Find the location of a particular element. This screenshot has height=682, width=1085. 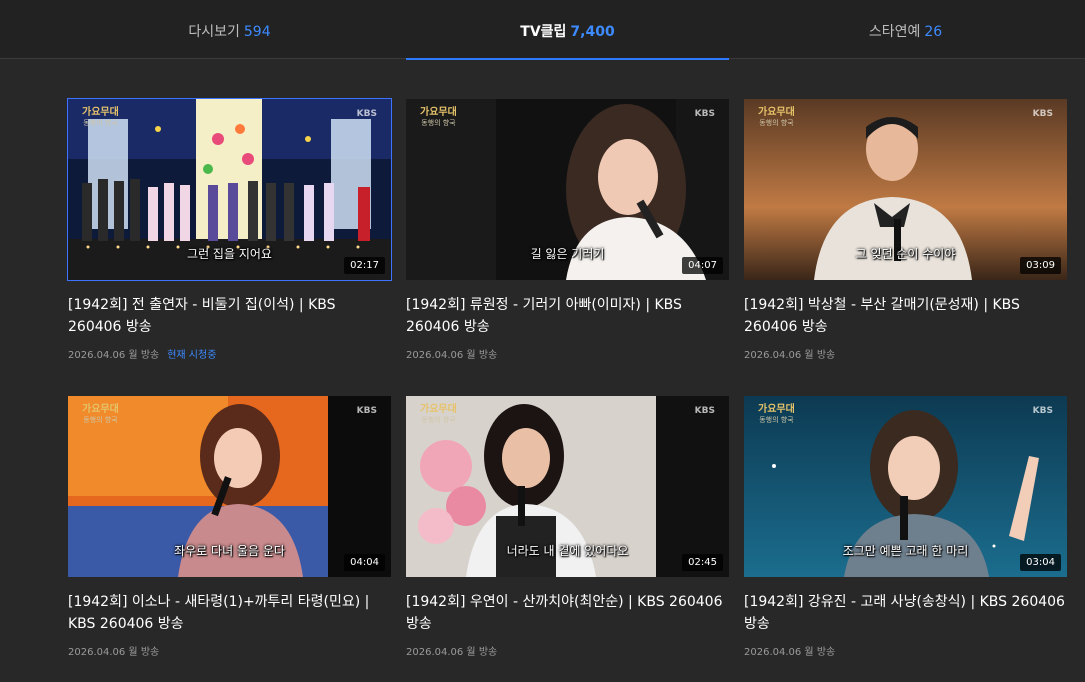

tab-star-entertainment: 스타연예 26 is located at coordinates (905, 29).